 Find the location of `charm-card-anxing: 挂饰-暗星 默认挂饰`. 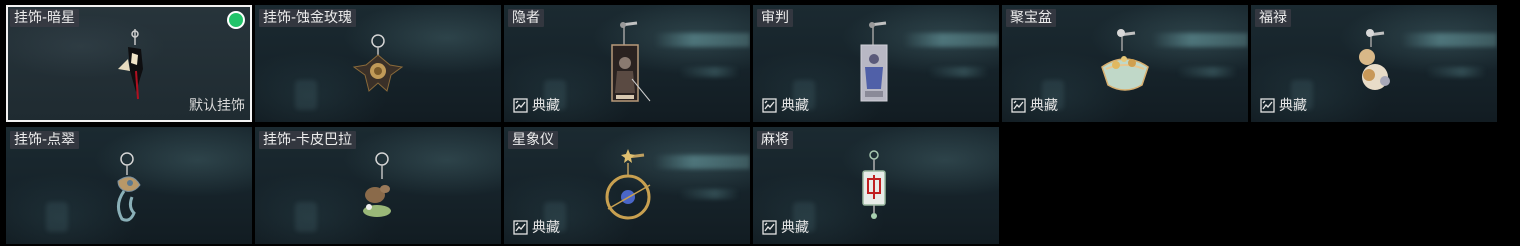

charm-card-anxing: 挂饰-暗星 默认挂饰 is located at coordinates (129, 63).